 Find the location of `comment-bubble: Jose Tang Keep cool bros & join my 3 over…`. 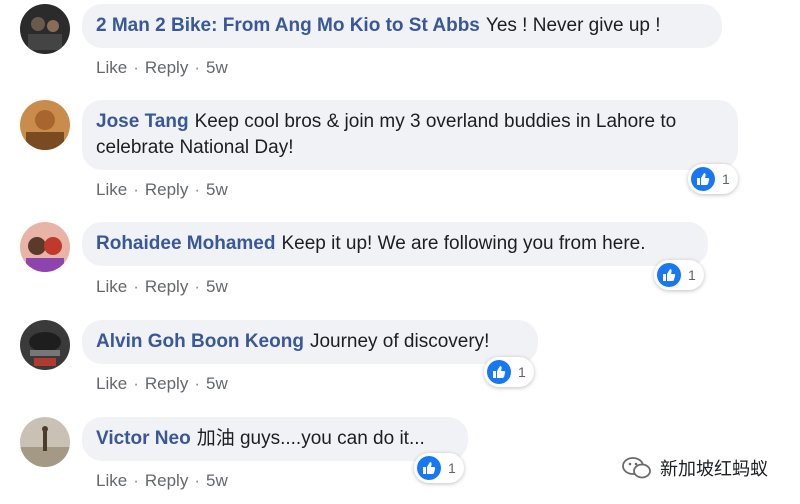

comment-bubble: Jose Tang Keep cool bros & join my 3 over… is located at coordinates (410, 135).